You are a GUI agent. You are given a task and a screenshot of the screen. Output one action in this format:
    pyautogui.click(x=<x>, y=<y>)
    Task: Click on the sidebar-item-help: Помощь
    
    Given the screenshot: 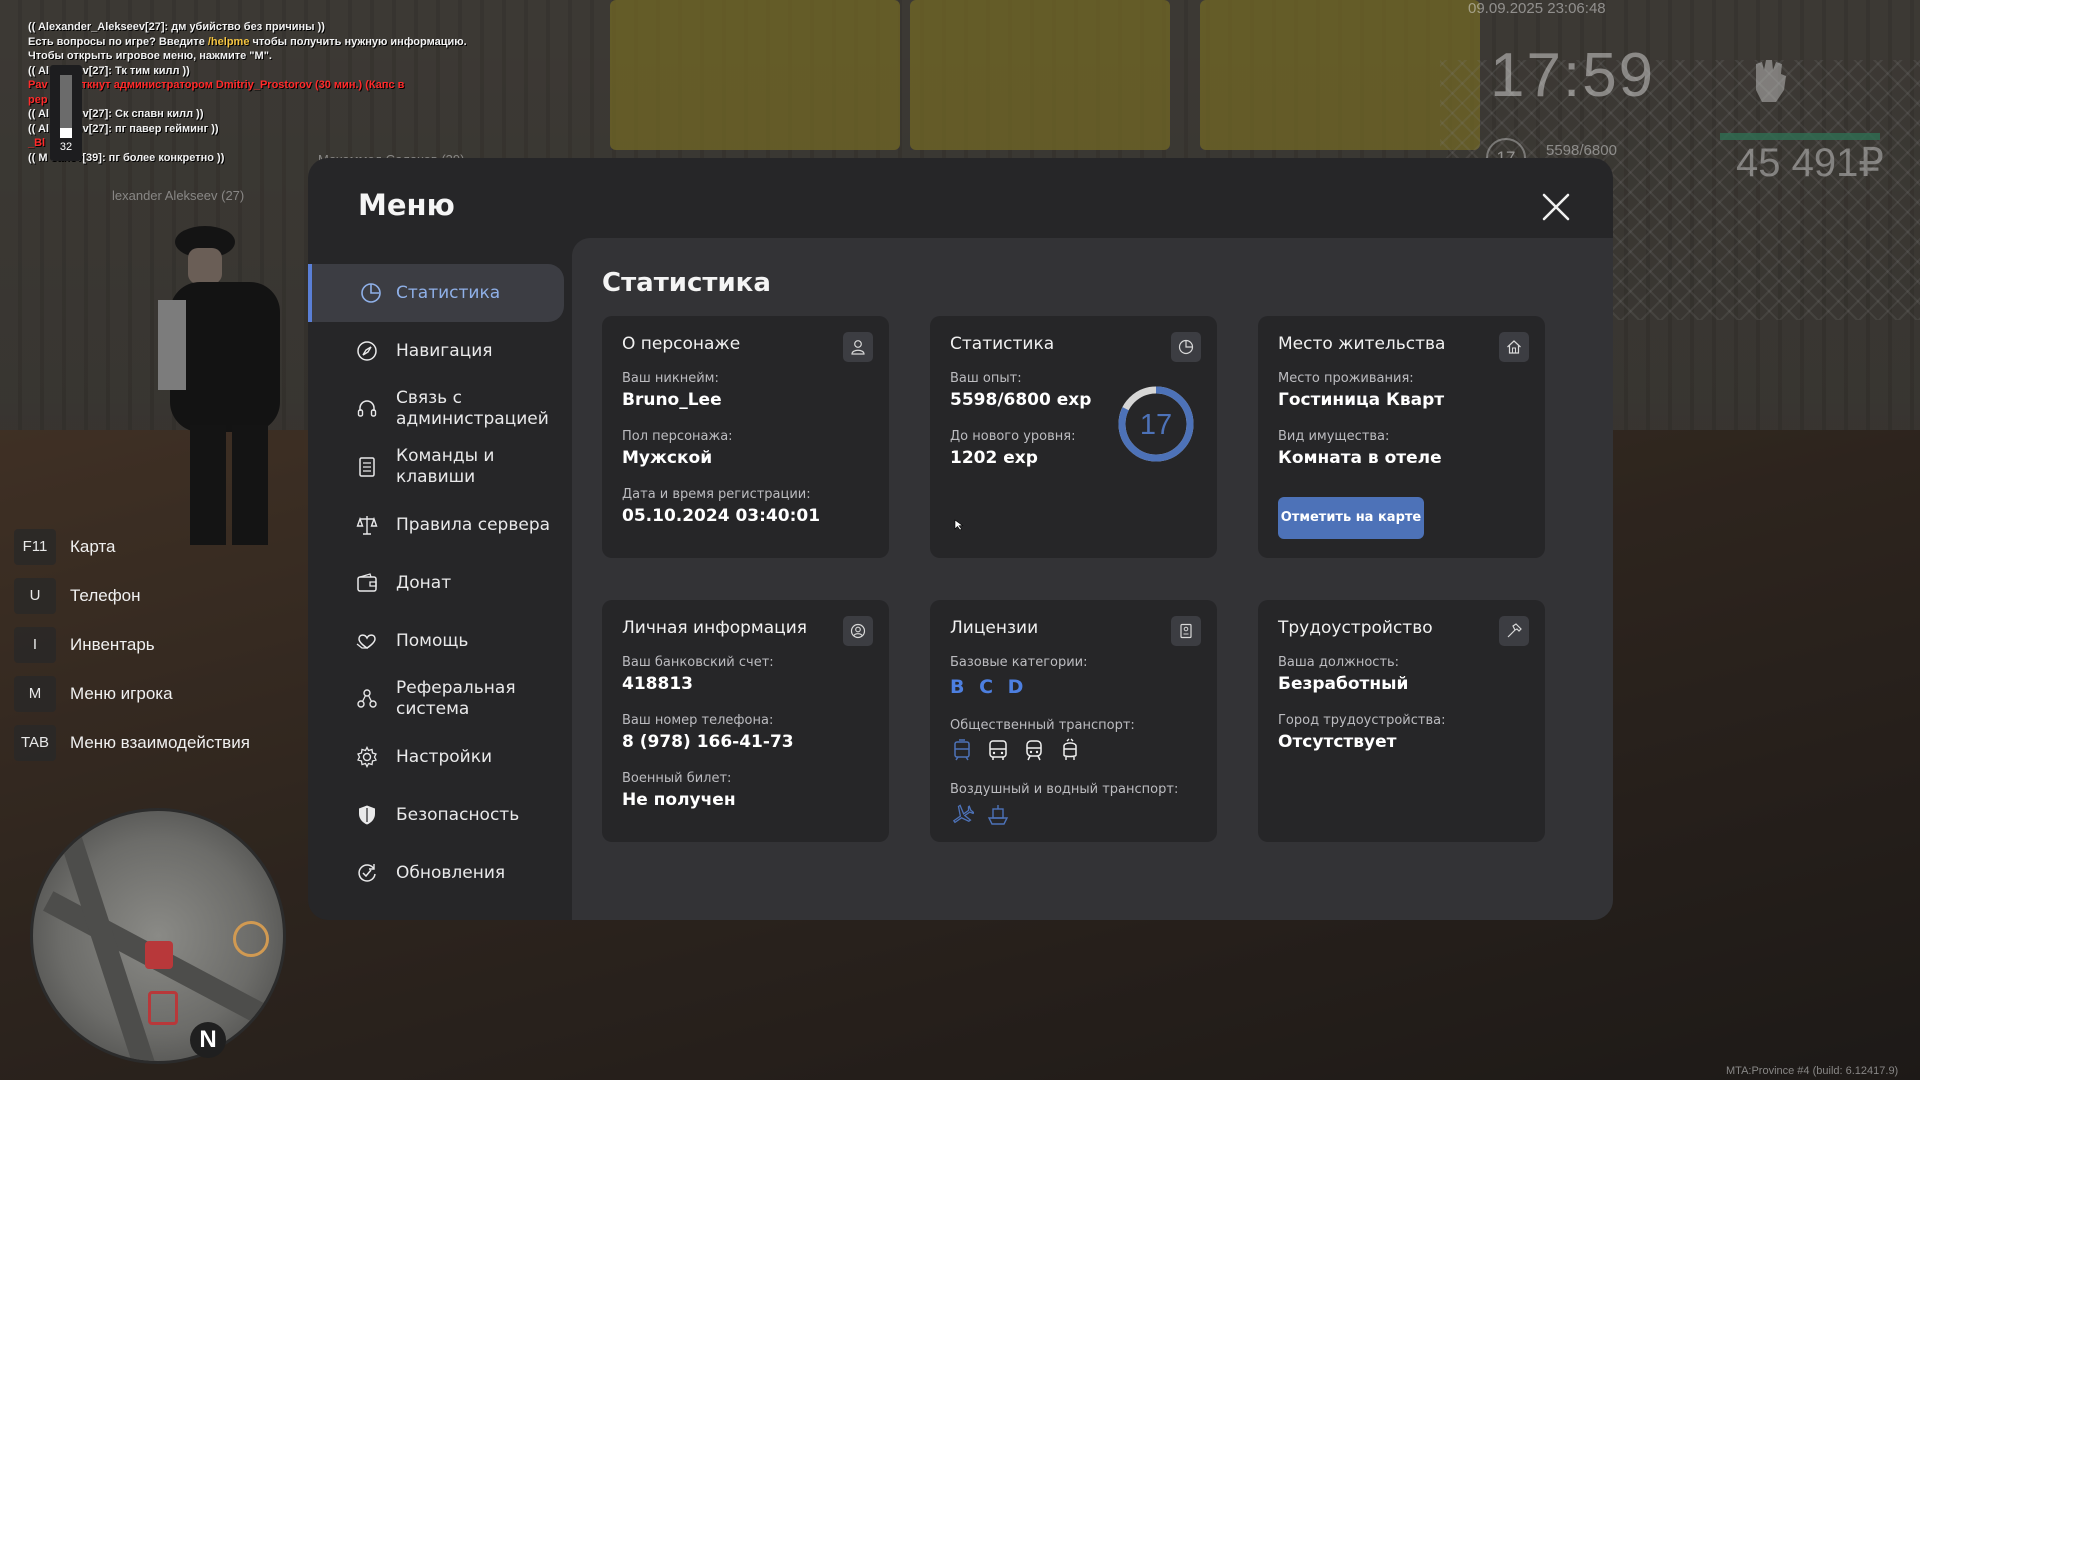 What is the action you would take?
    pyautogui.click(x=436, y=641)
    